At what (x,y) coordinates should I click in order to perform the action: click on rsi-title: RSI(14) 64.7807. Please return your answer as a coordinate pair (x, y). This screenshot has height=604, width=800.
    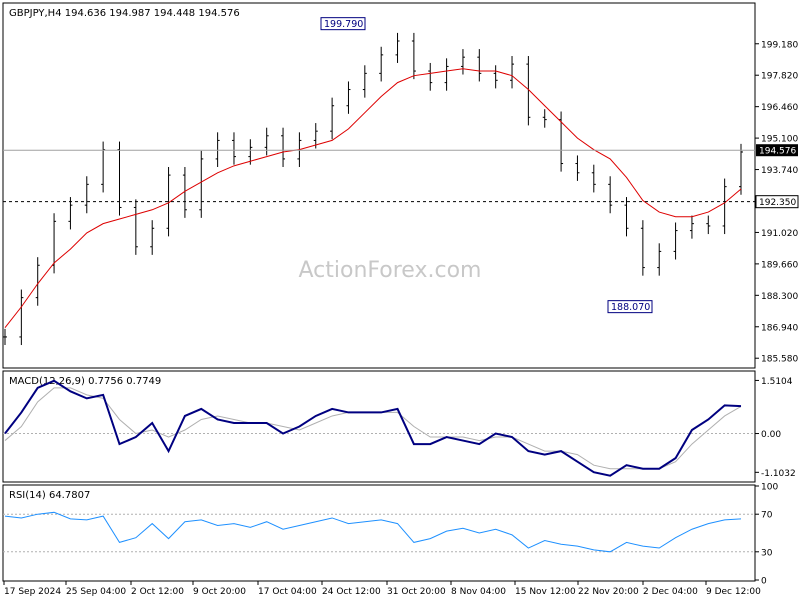
    Looking at the image, I should click on (49, 495).